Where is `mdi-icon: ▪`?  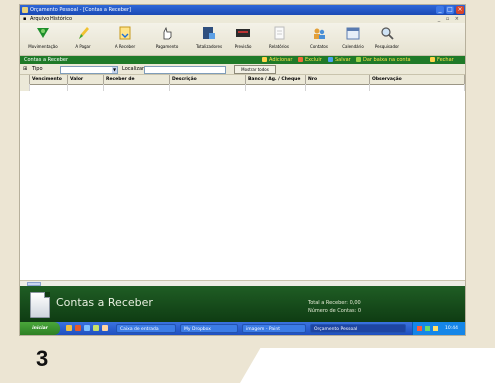 mdi-icon: ▪ is located at coordinates (25, 19).